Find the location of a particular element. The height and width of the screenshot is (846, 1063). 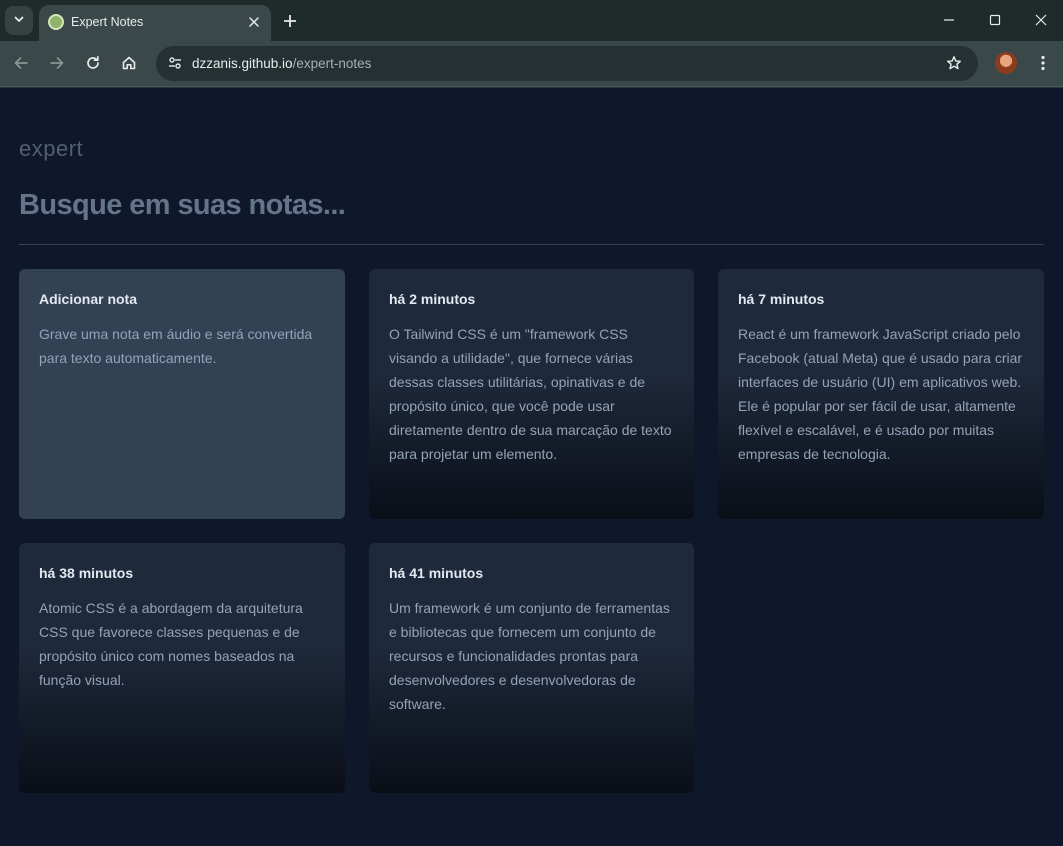

back-button is located at coordinates (21, 63).